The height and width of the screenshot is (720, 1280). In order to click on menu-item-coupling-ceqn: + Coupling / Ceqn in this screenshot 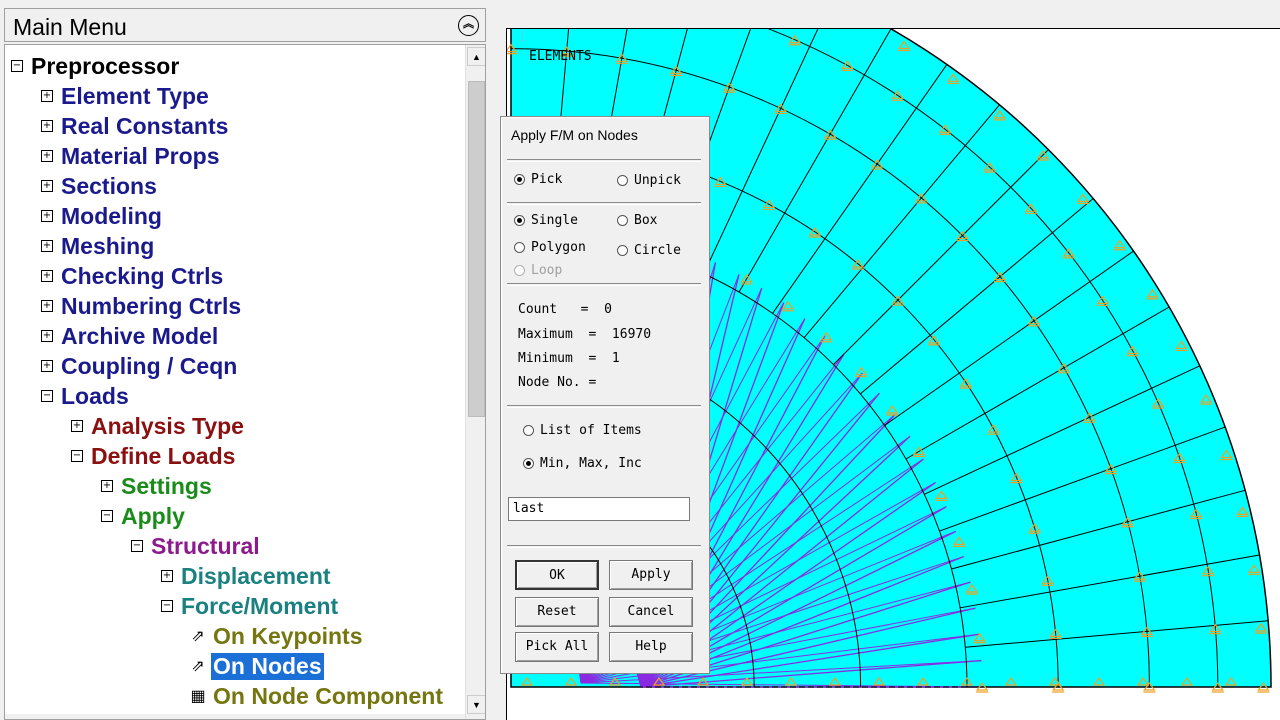, I will do `click(140, 366)`.